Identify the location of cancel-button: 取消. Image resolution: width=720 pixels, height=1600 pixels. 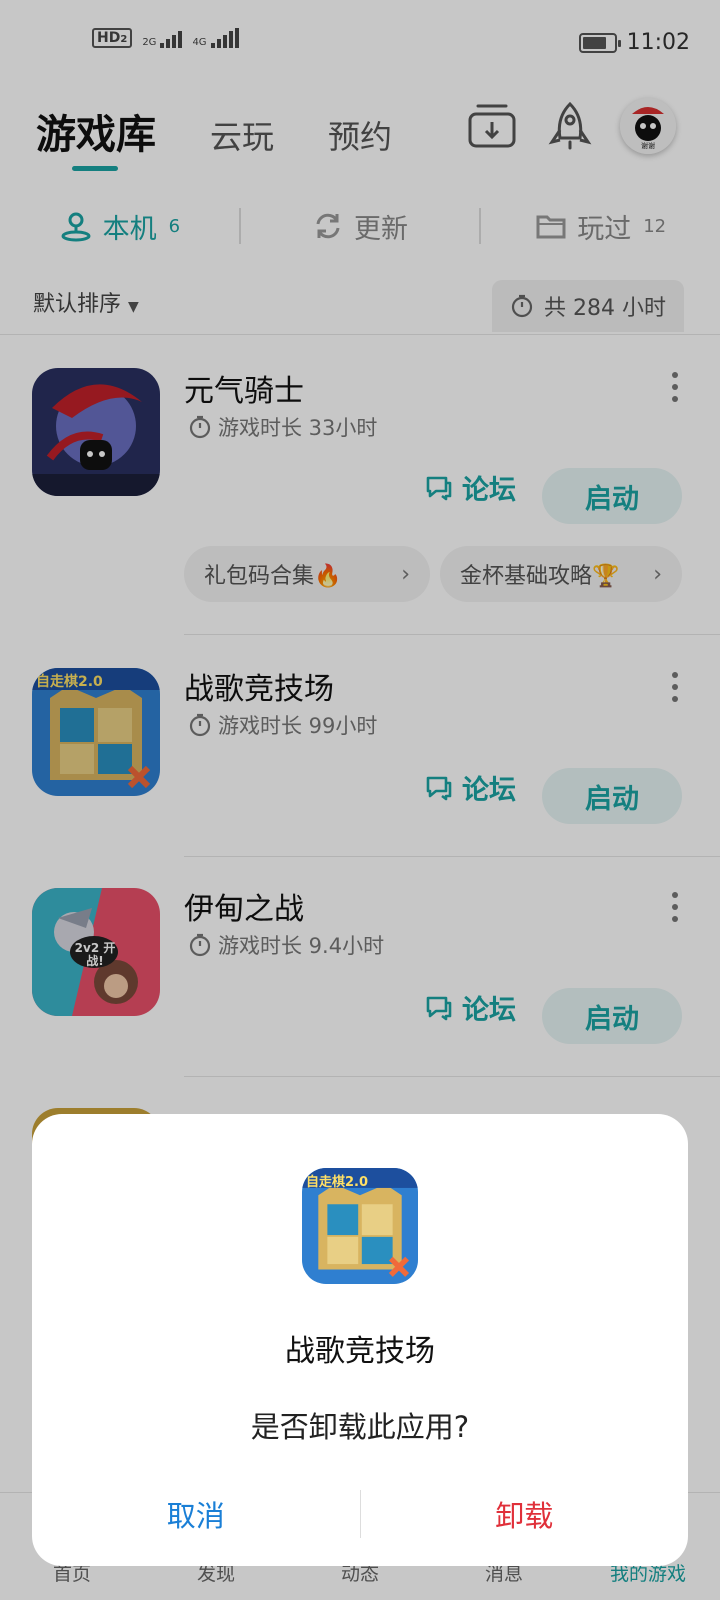
(196, 1514).